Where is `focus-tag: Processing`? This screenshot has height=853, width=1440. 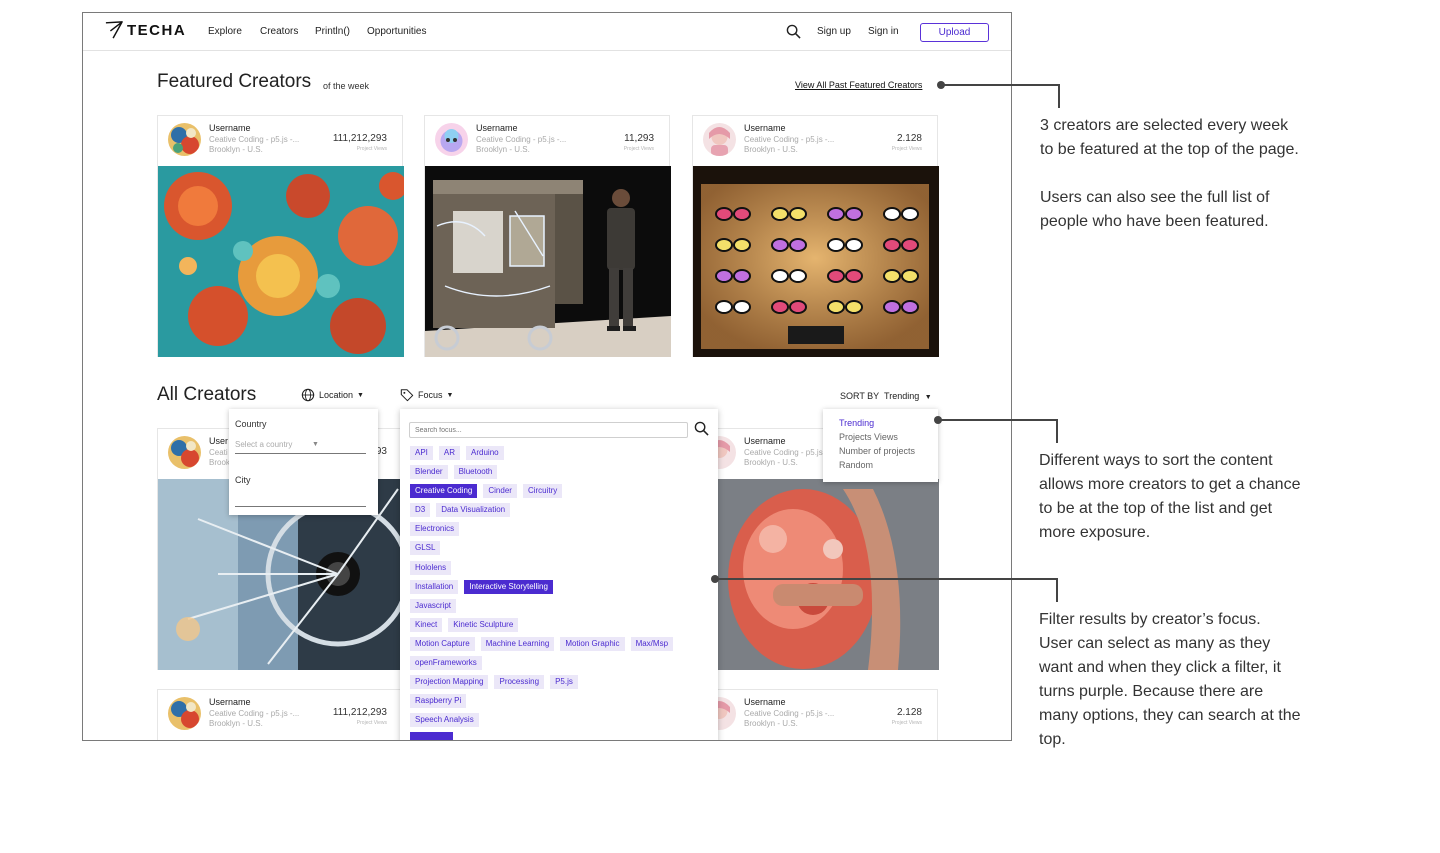
focus-tag: Processing is located at coordinates (519, 682).